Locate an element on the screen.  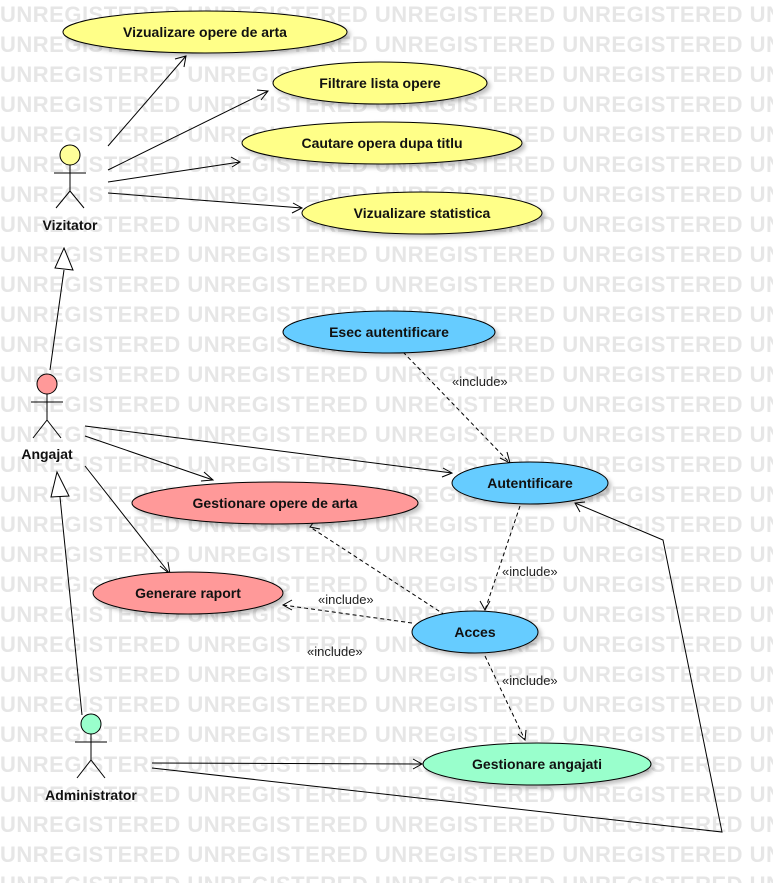
use-case-label: Gestionare opere de arta is located at coordinates (275, 503).